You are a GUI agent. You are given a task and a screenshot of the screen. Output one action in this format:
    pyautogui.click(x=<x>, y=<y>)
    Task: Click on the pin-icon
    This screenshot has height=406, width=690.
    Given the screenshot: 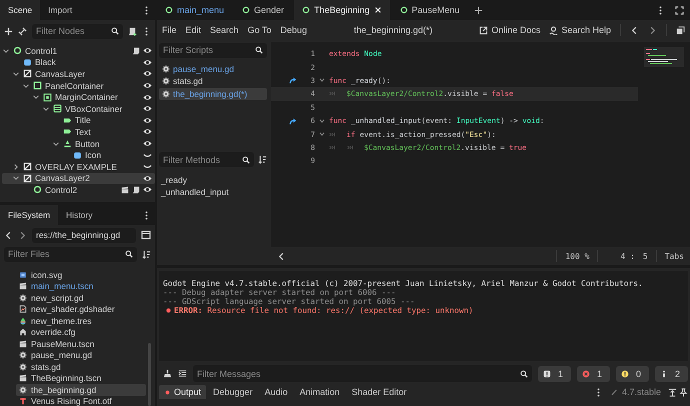 What is the action you would take?
    pyautogui.click(x=683, y=392)
    